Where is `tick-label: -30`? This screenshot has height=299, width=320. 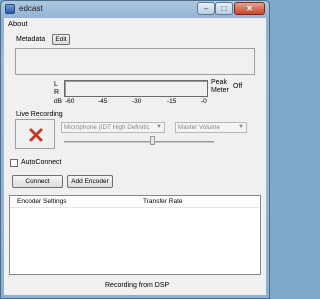
tick-label: -30 is located at coordinates (137, 101).